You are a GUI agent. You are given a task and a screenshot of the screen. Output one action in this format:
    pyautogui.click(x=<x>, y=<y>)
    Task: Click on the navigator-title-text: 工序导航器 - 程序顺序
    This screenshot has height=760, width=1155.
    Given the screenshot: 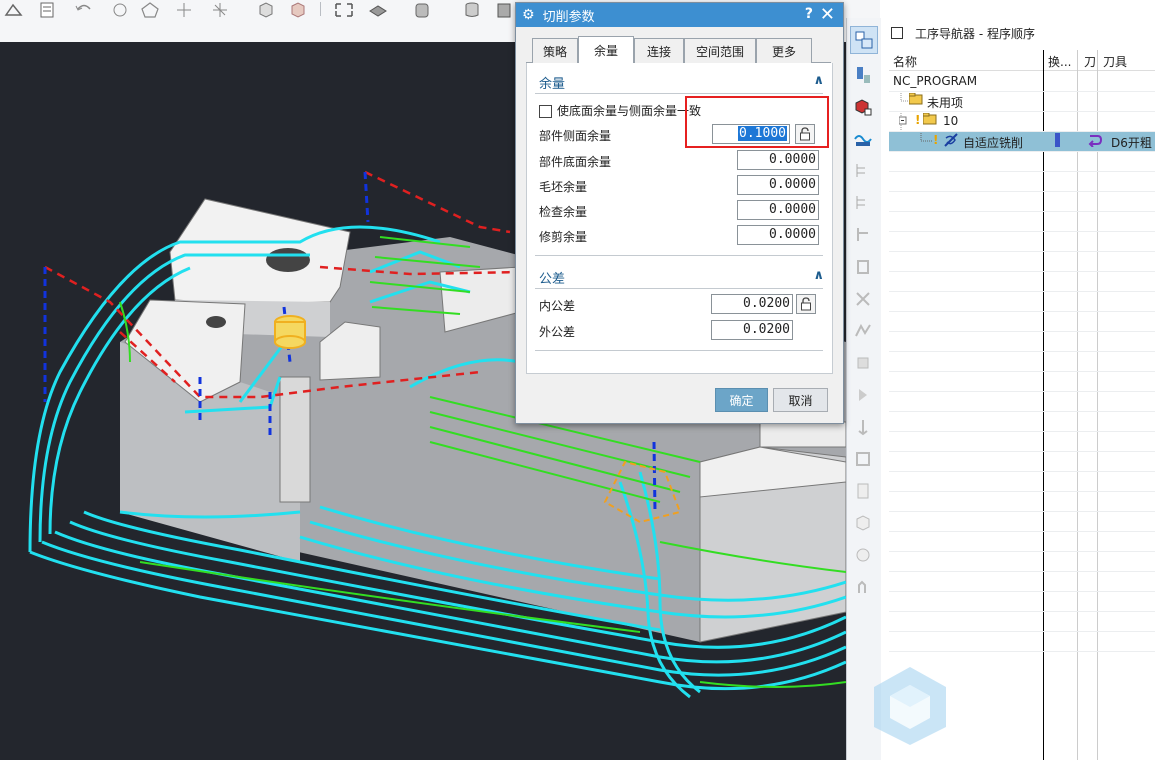 What is the action you would take?
    pyautogui.click(x=975, y=33)
    